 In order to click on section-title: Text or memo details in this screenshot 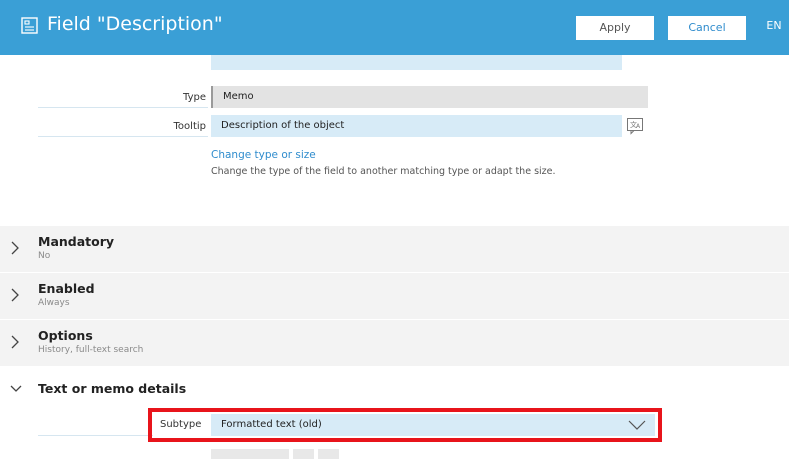, I will do `click(112, 388)`.